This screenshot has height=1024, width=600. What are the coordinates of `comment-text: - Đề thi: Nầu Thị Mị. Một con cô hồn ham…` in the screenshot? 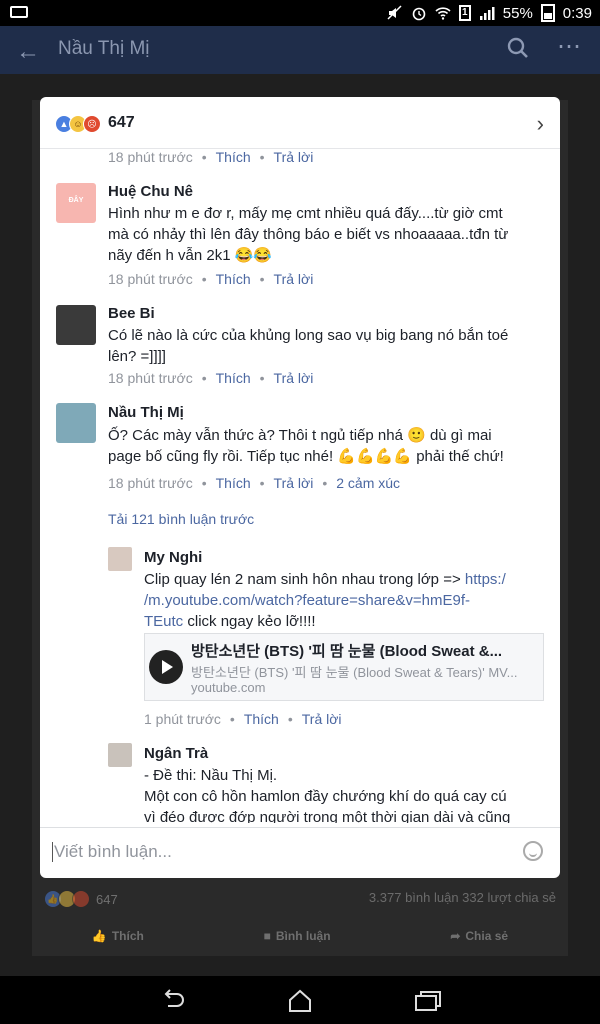 It's located at (327, 795).